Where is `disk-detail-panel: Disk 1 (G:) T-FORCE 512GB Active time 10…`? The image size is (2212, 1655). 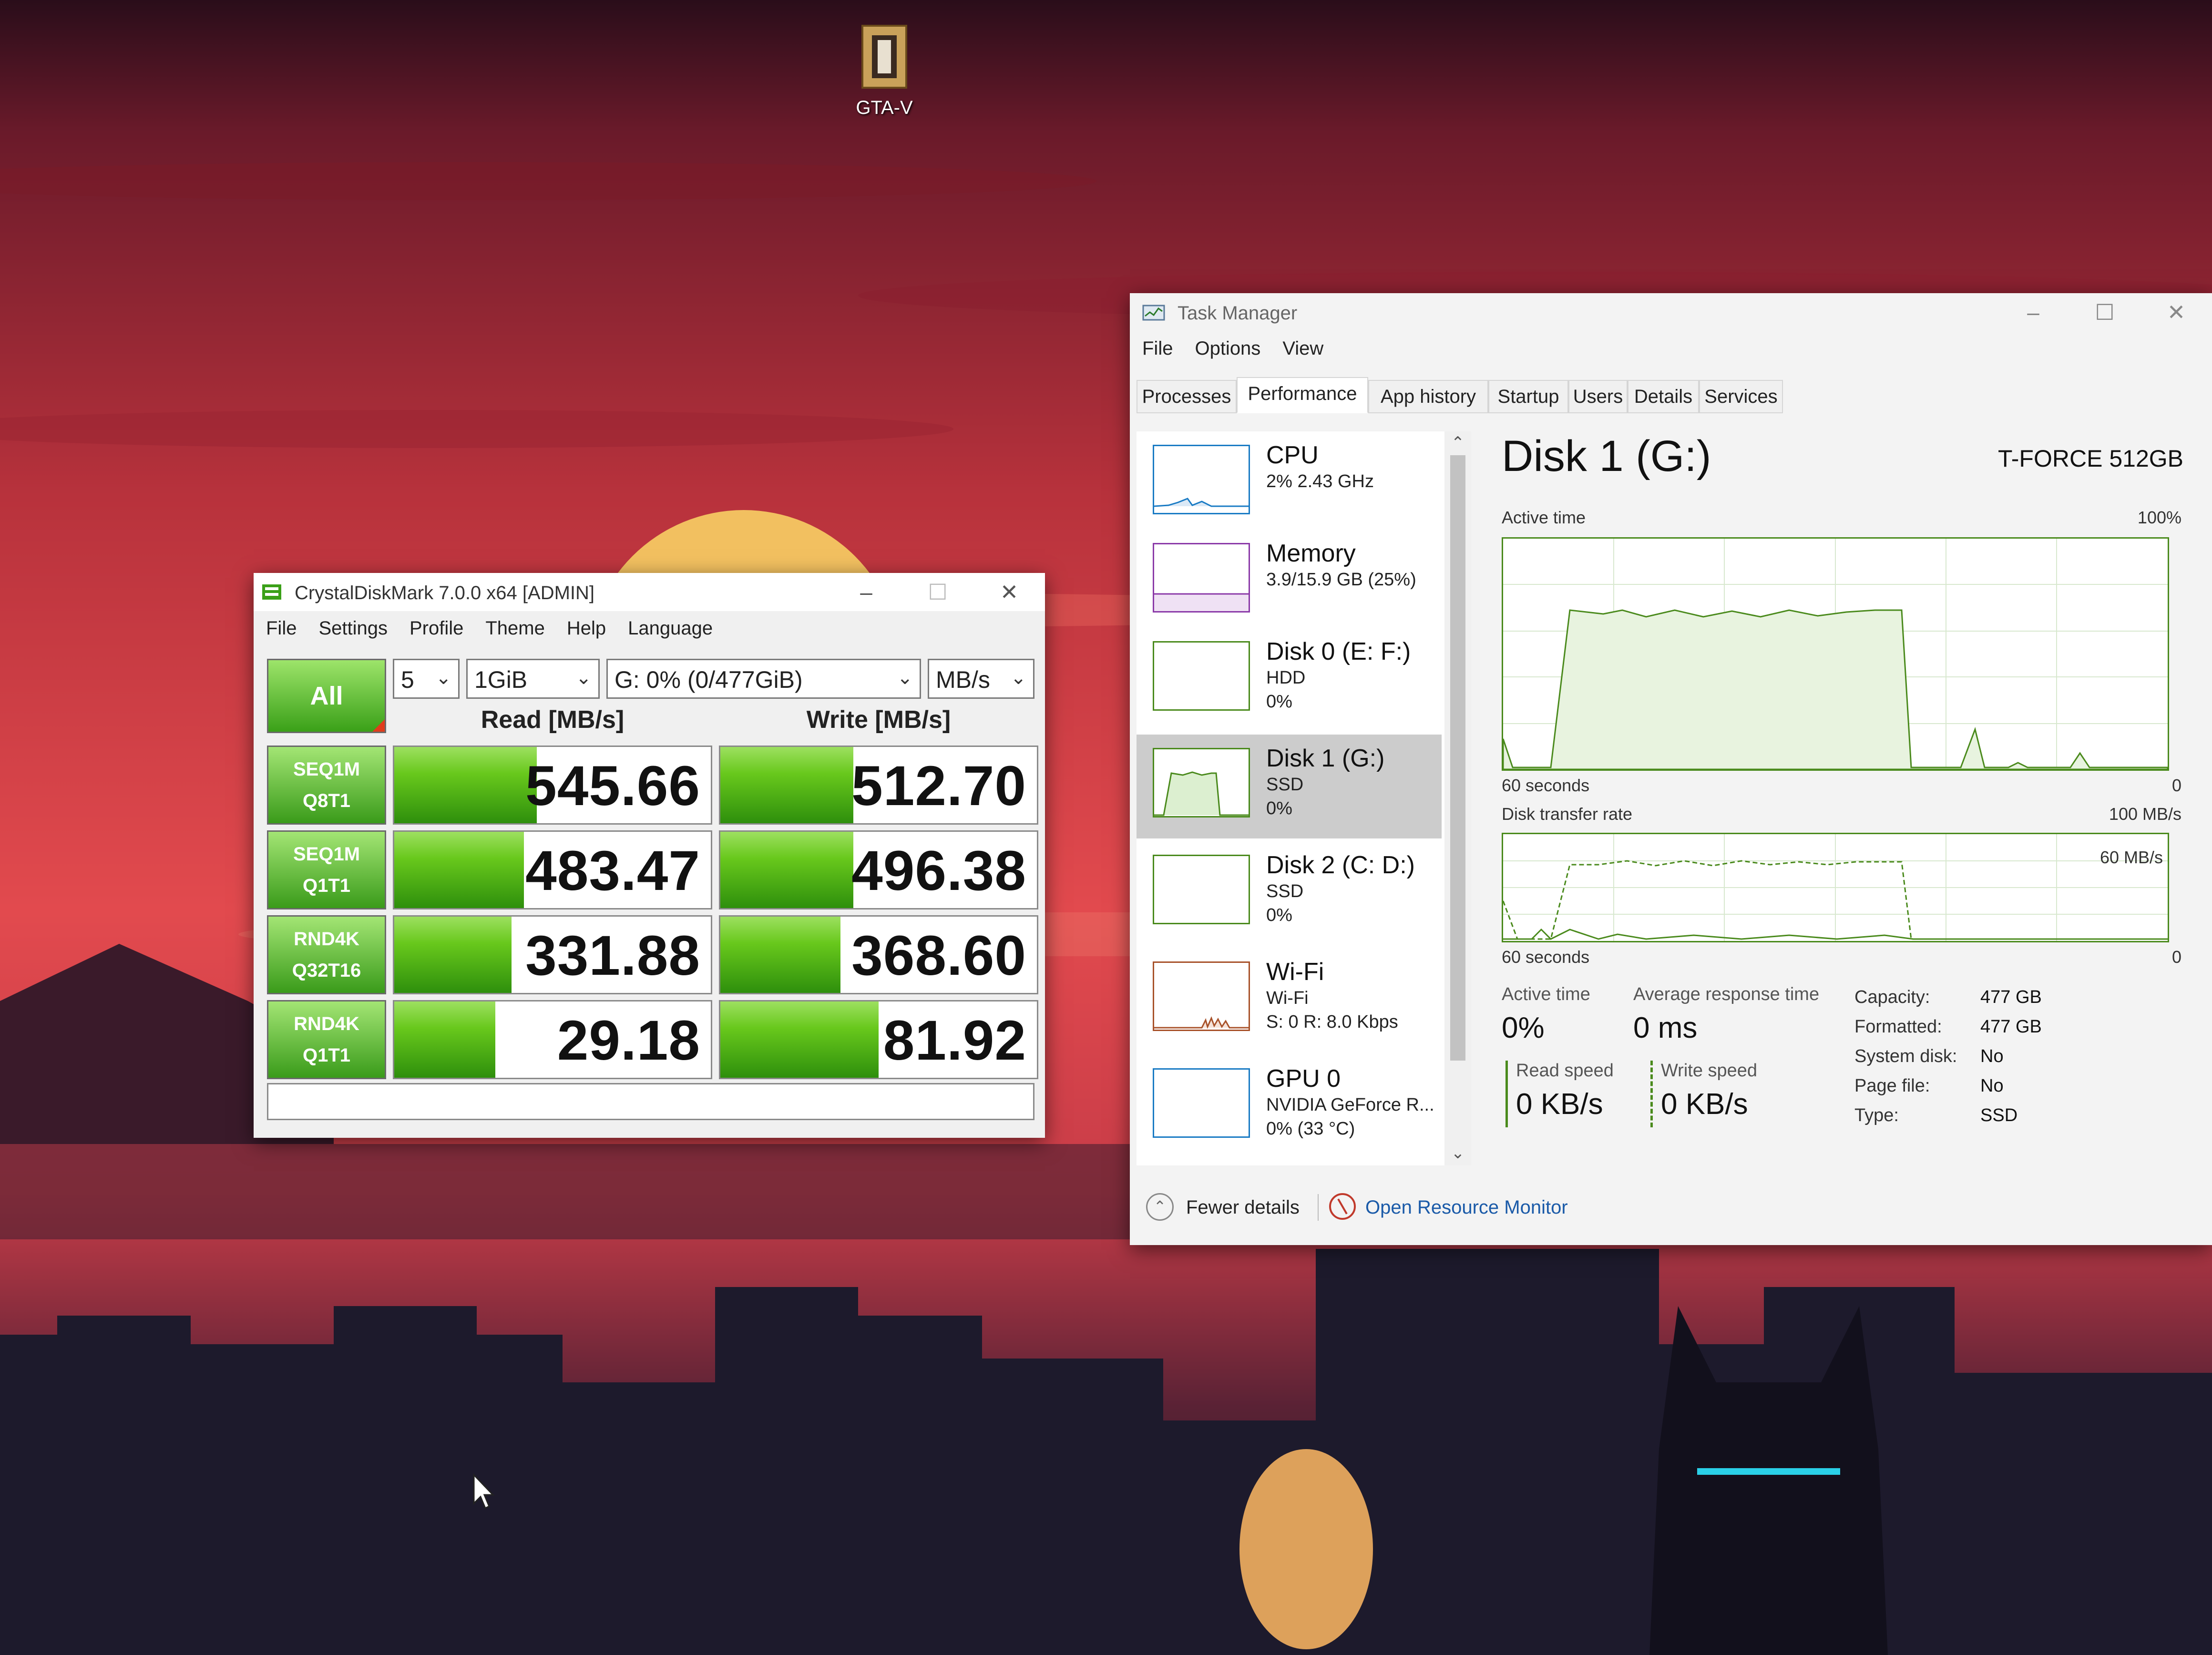 disk-detail-panel: Disk 1 (G:) T-FORCE 512GB Active time 10… is located at coordinates (1842, 803).